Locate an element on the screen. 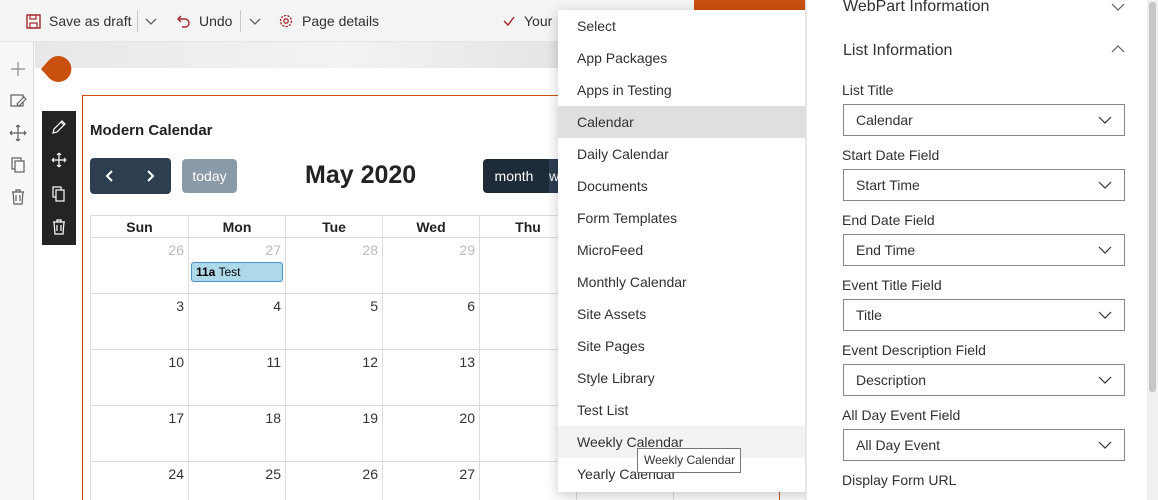  day-number: 26 is located at coordinates (370, 474).